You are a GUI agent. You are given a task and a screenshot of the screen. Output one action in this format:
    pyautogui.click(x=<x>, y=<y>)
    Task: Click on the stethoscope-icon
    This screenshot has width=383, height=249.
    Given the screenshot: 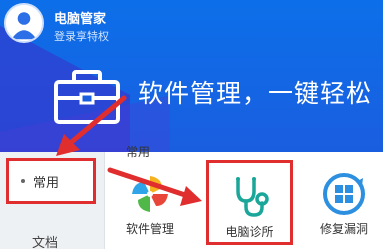 What is the action you would take?
    pyautogui.click(x=252, y=197)
    